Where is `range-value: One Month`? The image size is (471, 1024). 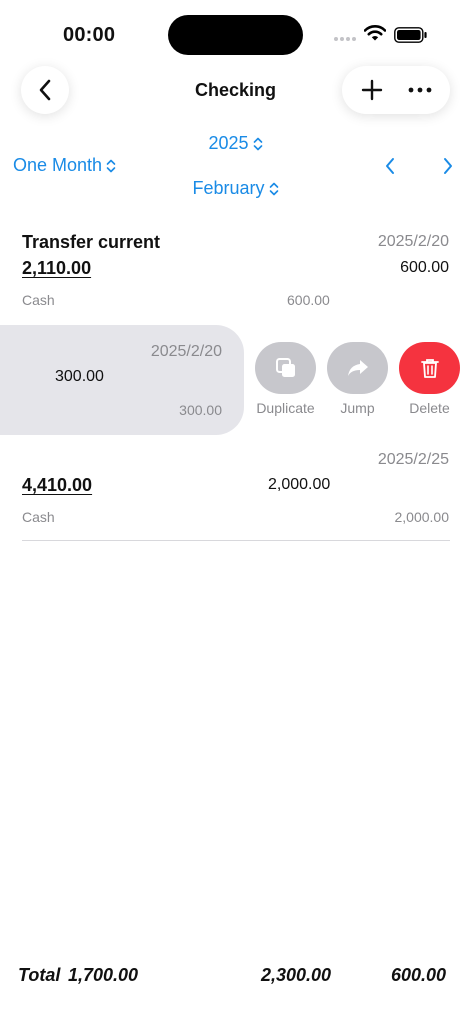 range-value: One Month is located at coordinates (58, 165).